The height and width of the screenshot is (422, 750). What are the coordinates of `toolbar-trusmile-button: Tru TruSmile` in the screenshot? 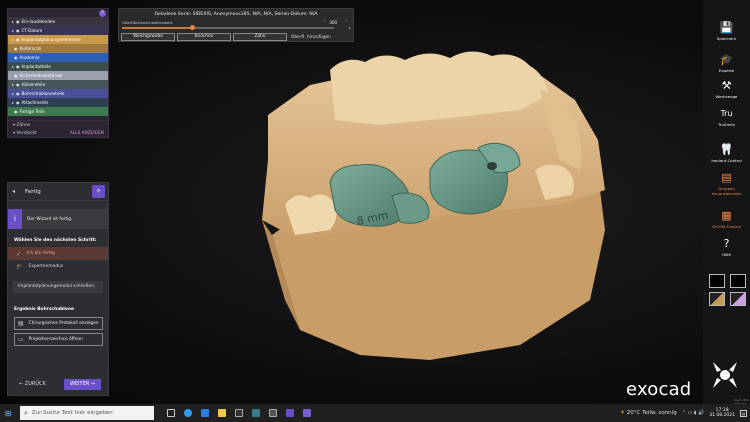 It's located at (726, 117).